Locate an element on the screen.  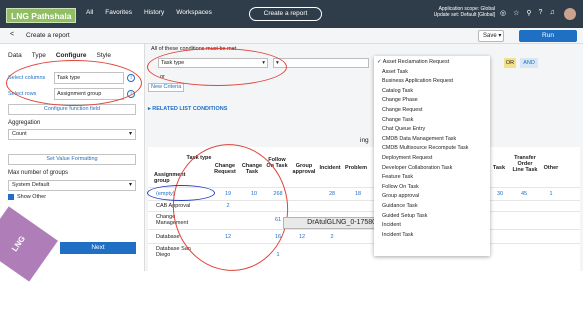
top-icons: ◎ ☆ ⚲ ? ♫ is located at coordinates (527, 13).